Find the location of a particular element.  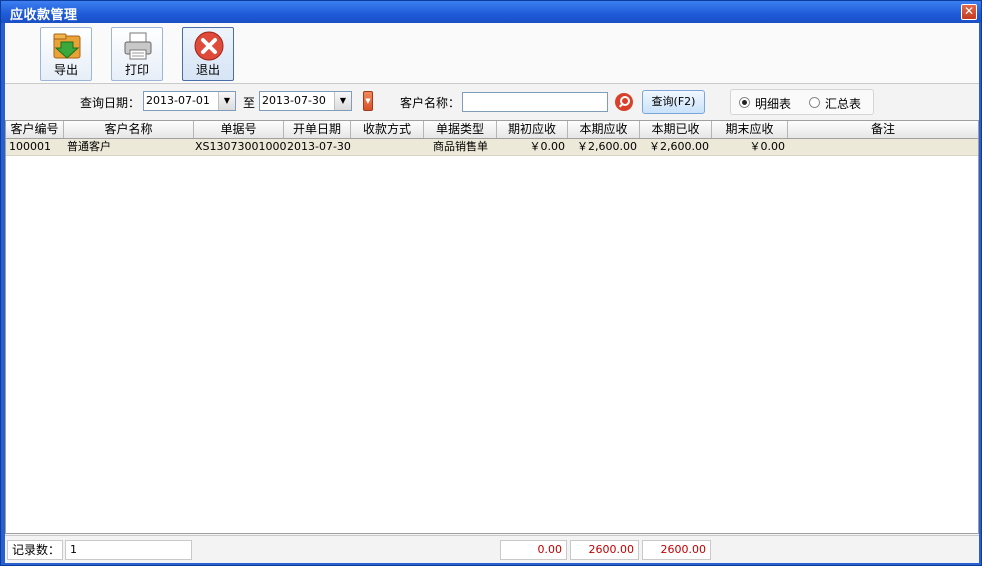

record-count-label: 记录数： is located at coordinates (35, 550).